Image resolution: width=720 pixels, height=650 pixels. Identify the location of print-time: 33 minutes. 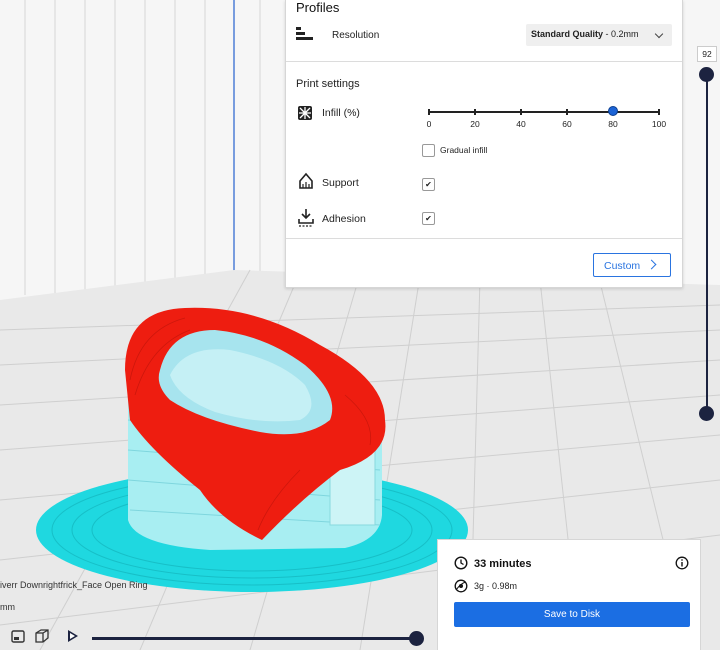
(503, 564).